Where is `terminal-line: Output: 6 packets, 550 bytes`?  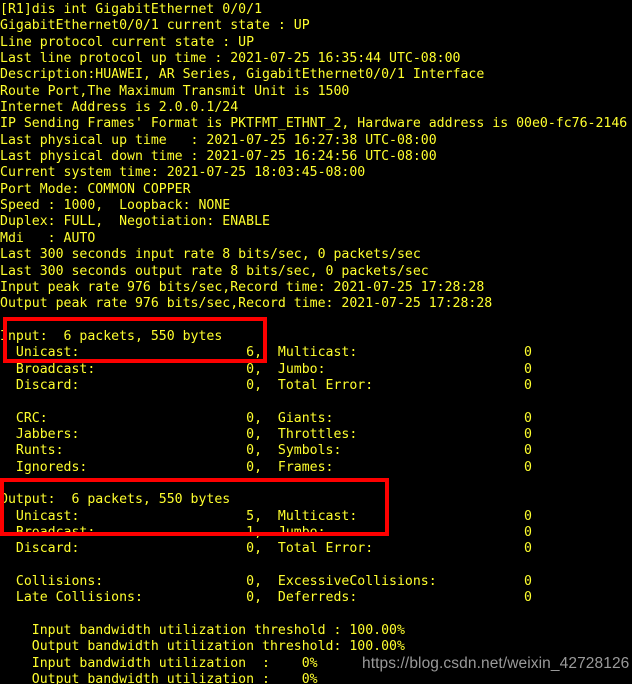
terminal-line: Output: 6 packets, 550 bytes is located at coordinates (115, 500).